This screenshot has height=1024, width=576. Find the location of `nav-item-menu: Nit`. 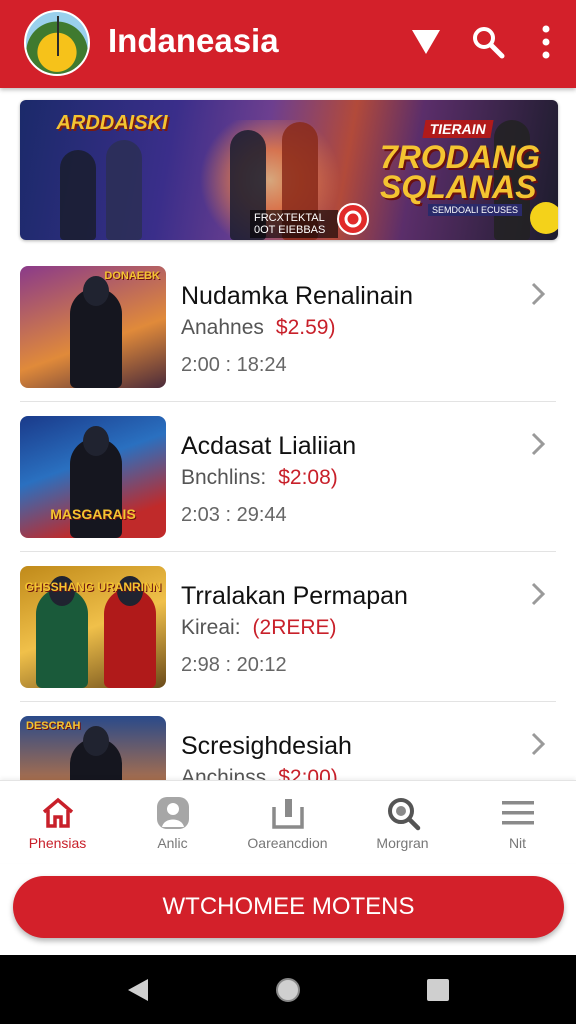

nav-item-menu: Nit is located at coordinates (517, 822).